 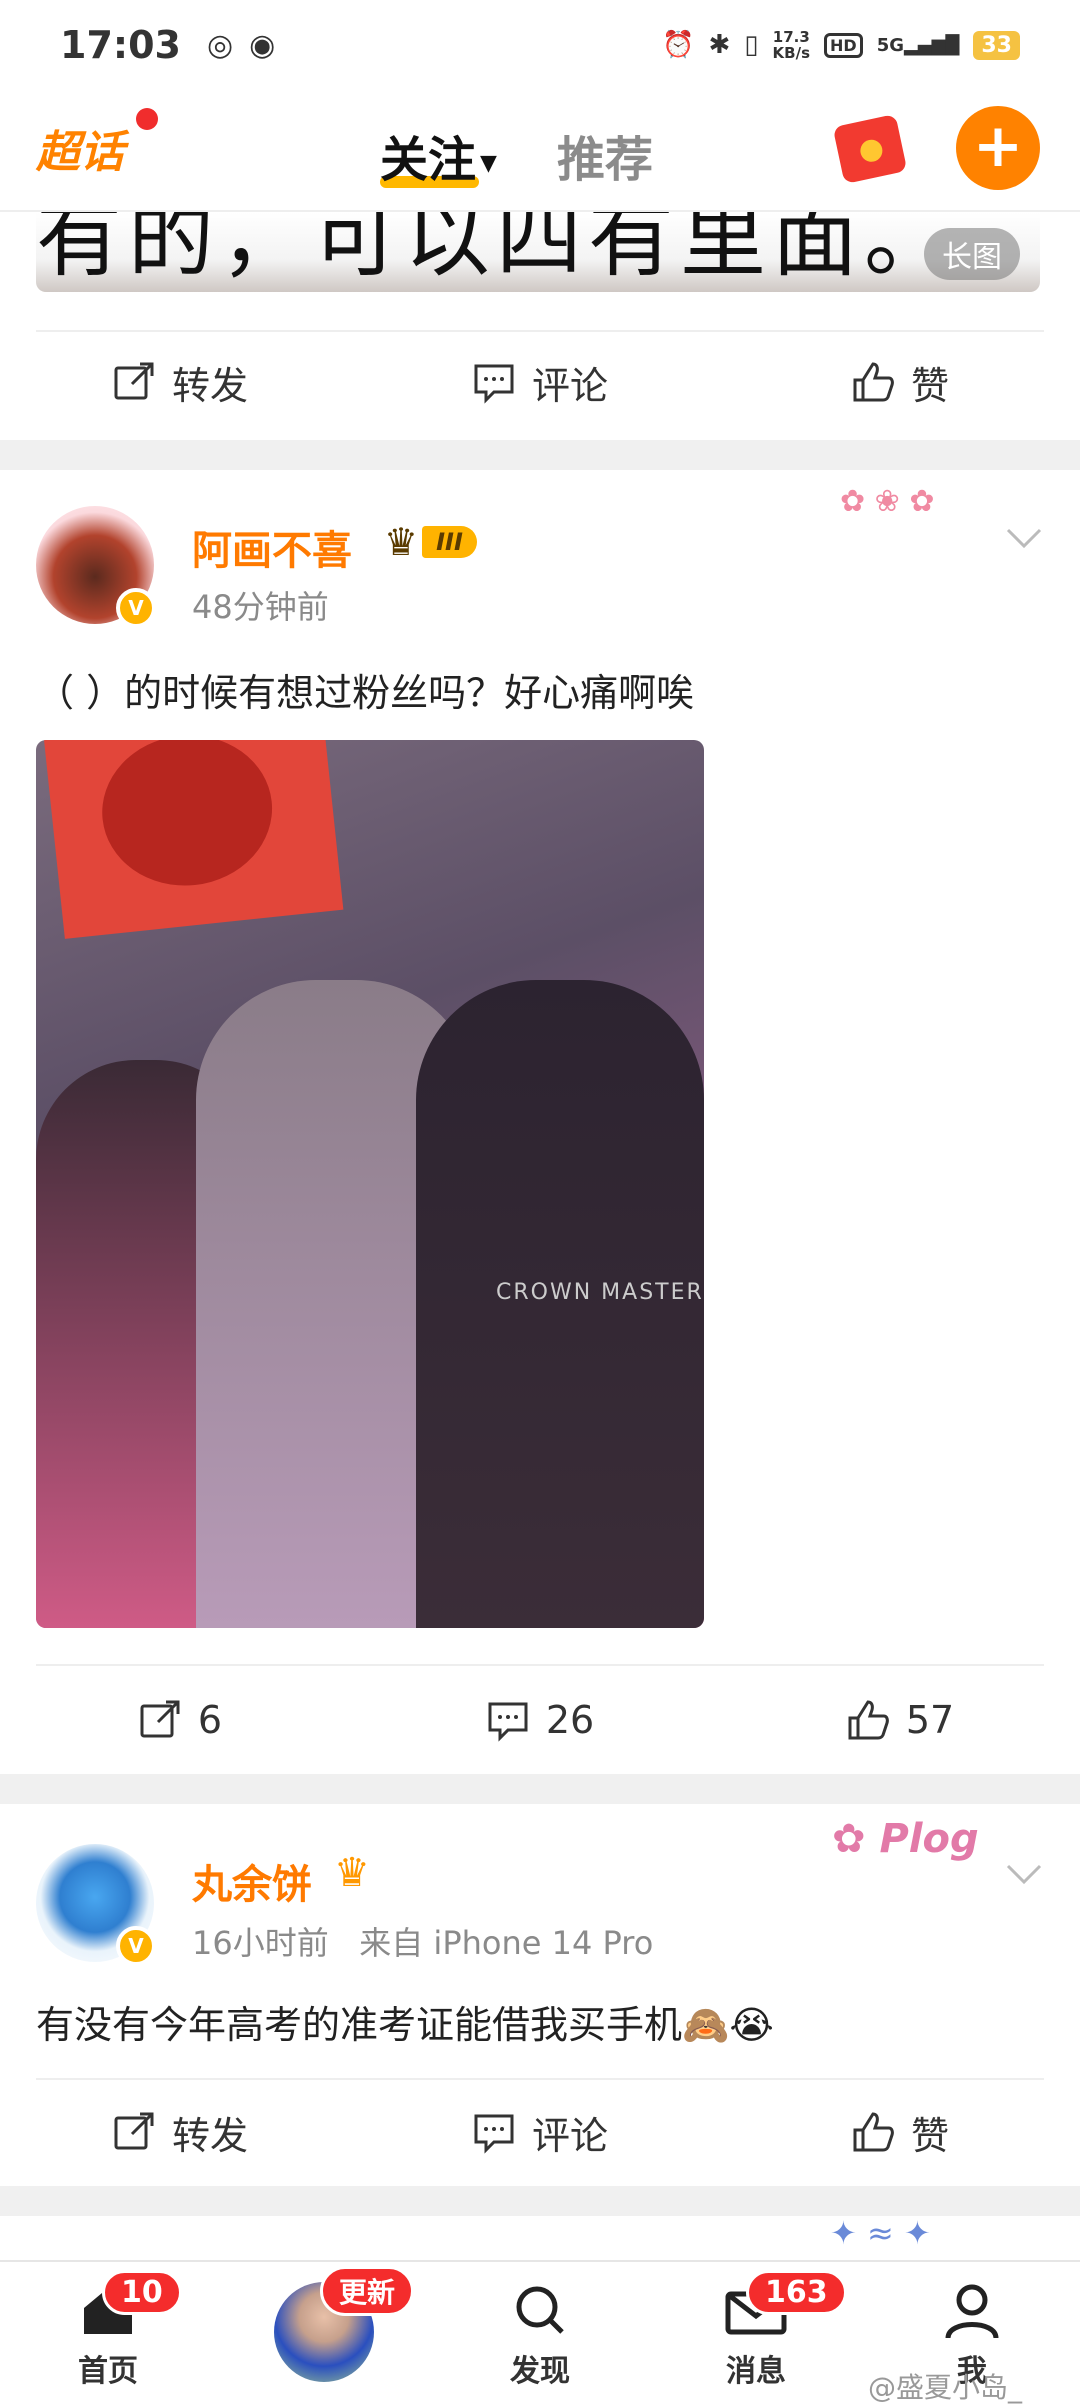 I want to click on weibo-icon: ◎, so click(x=220, y=45).